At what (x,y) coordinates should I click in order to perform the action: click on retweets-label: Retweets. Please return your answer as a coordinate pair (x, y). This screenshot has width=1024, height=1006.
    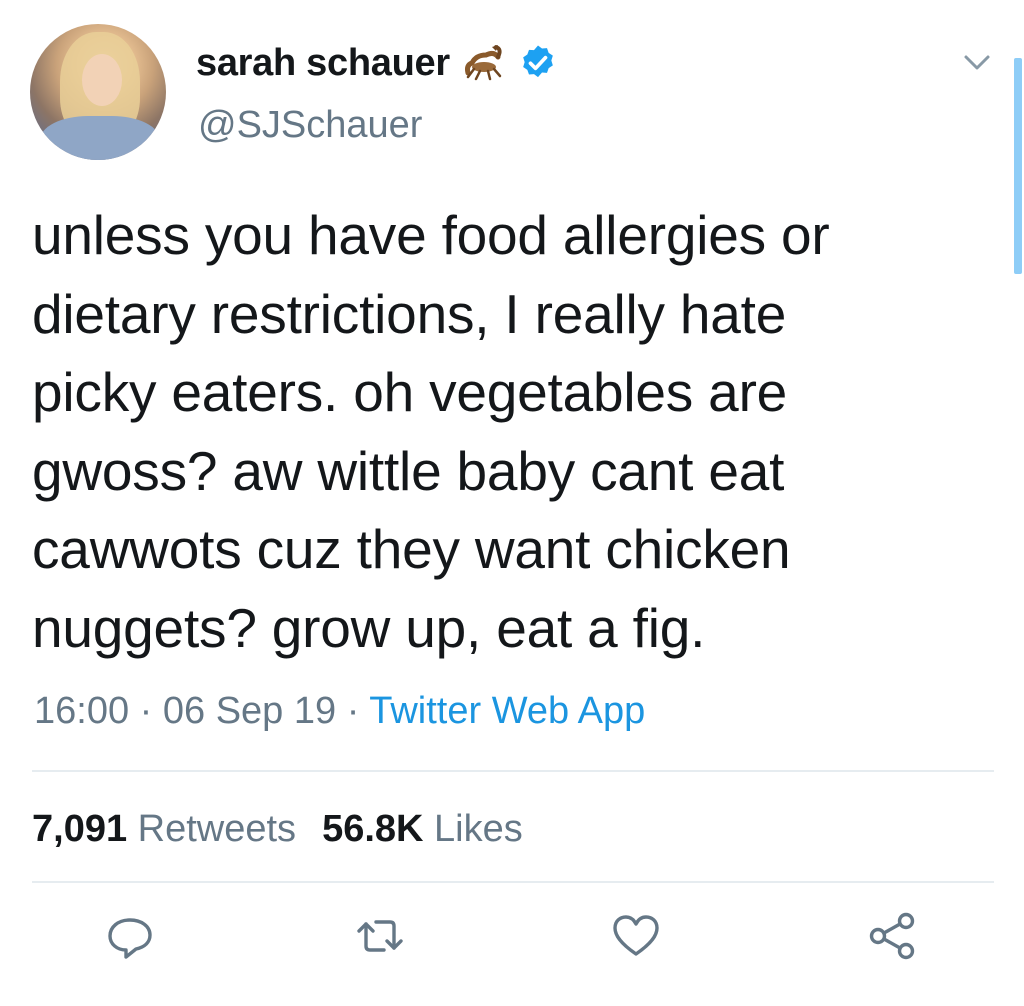
    Looking at the image, I should click on (217, 829).